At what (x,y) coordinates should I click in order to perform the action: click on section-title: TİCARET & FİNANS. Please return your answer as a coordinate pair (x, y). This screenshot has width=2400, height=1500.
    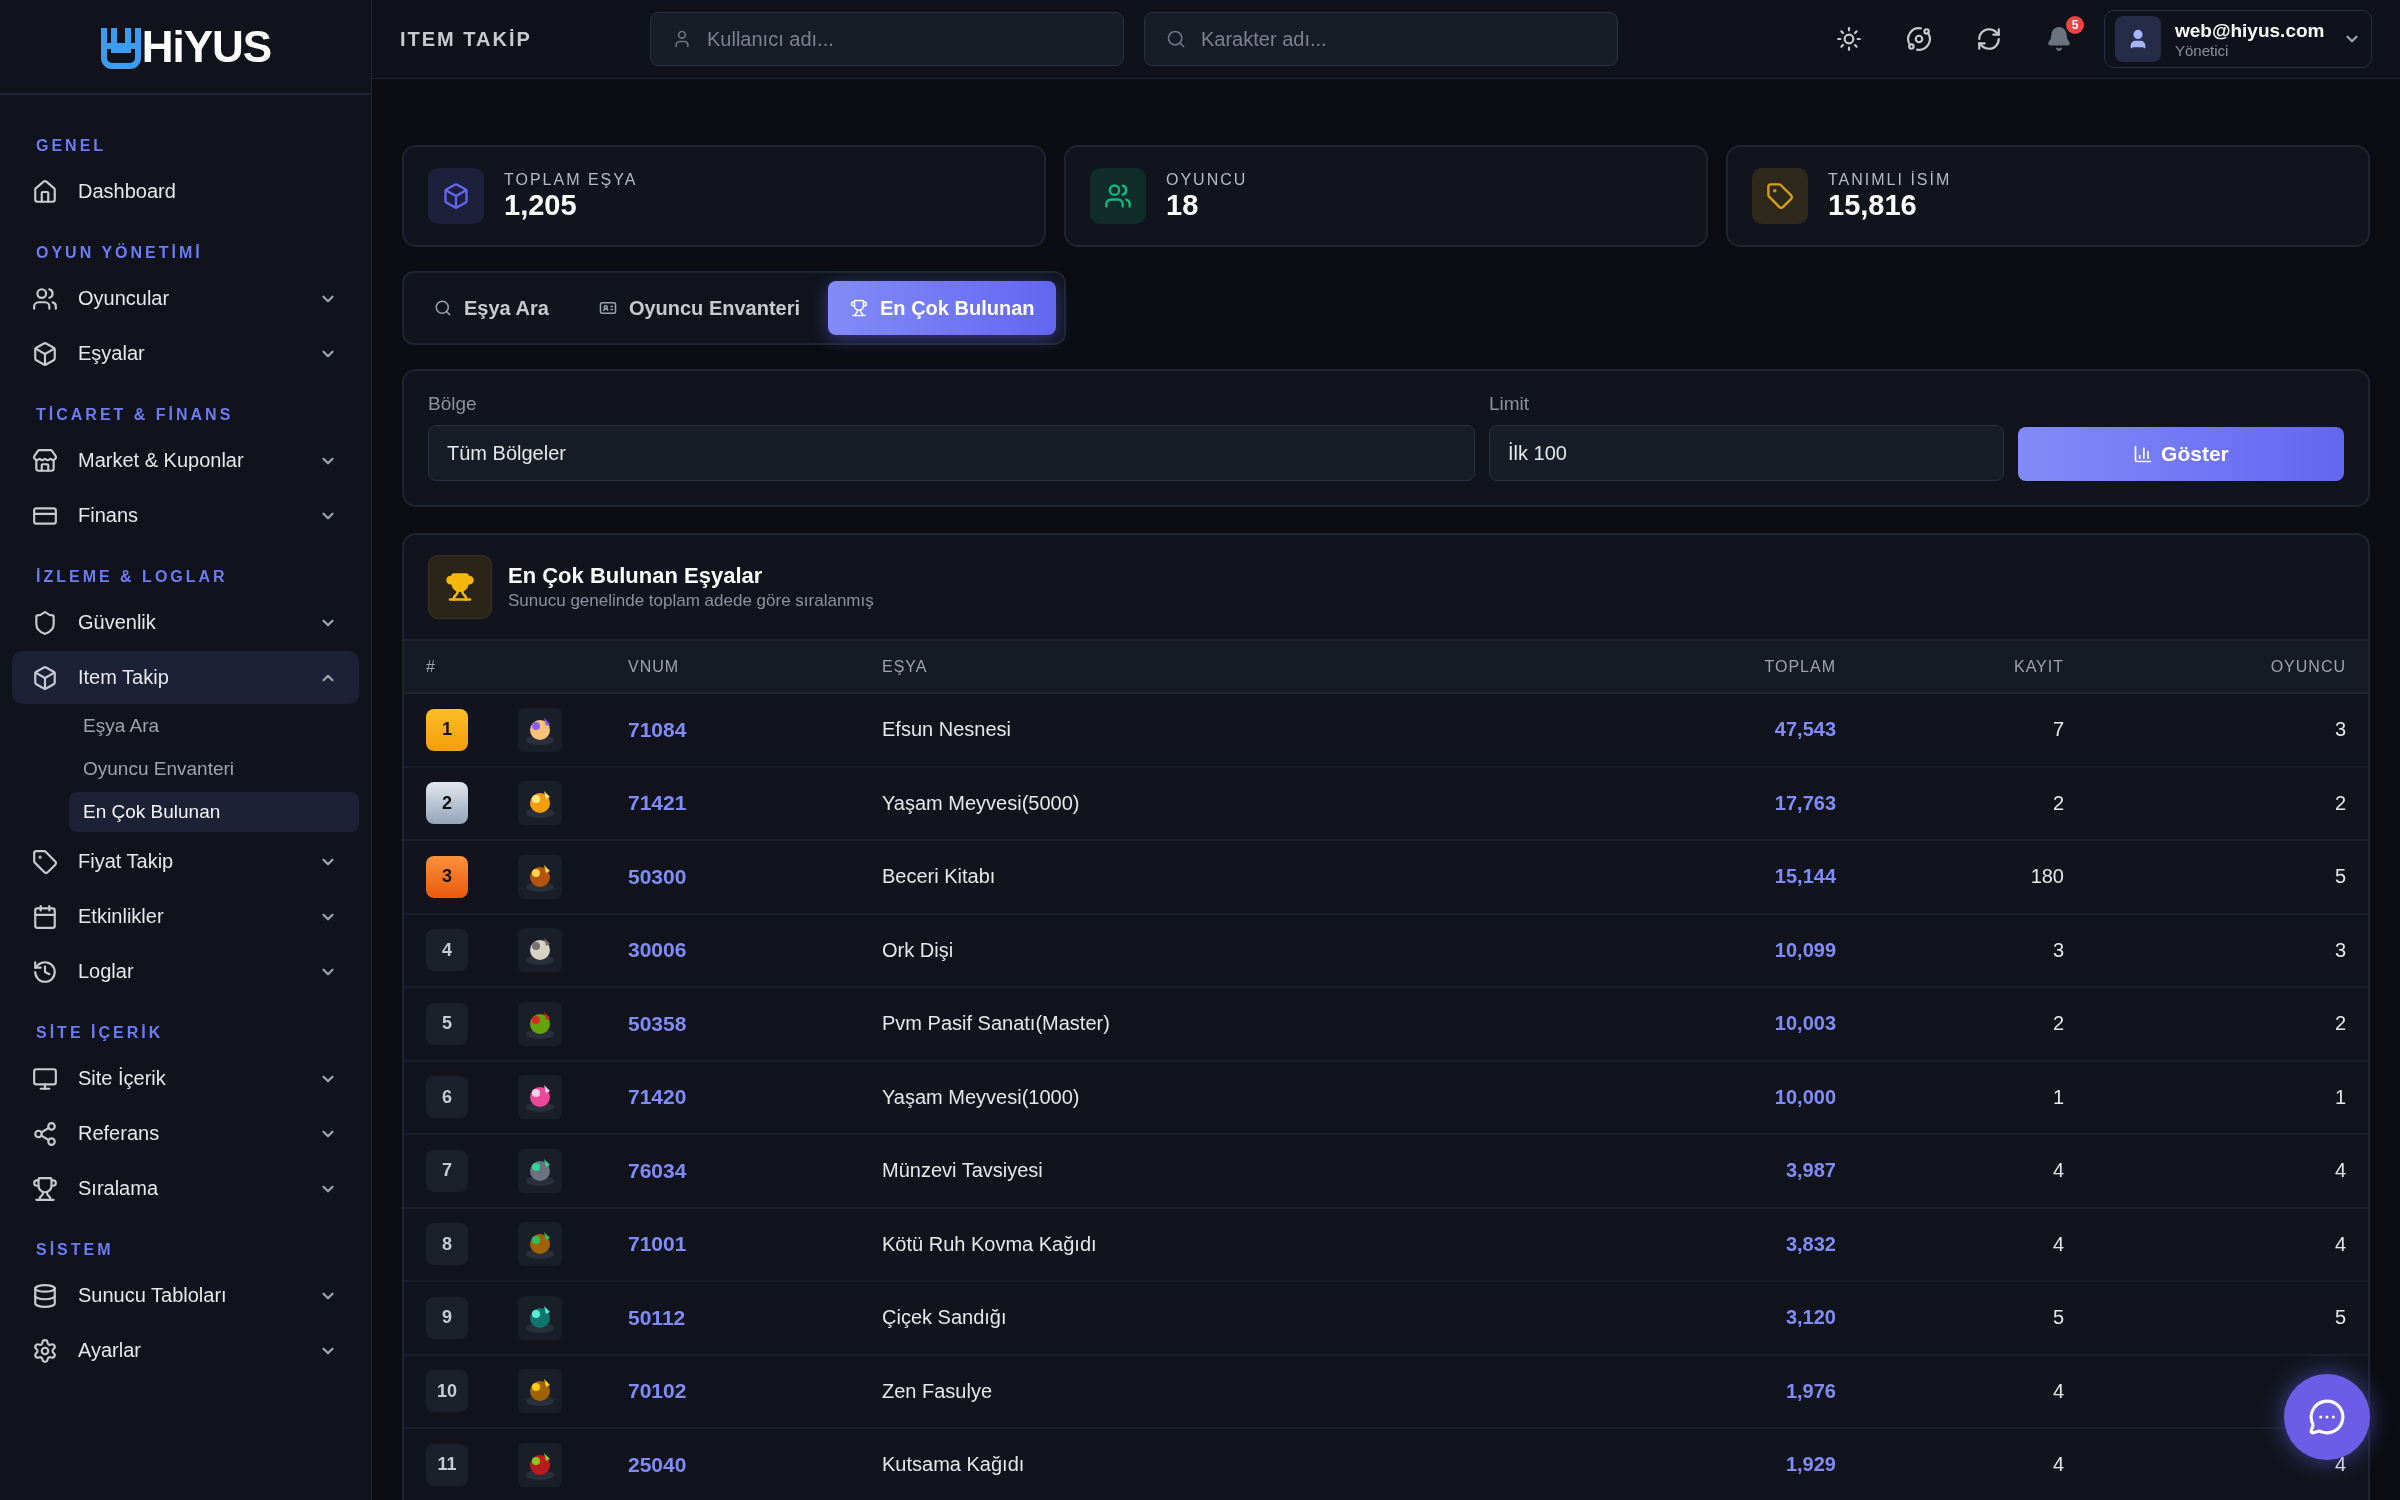
    Looking at the image, I should click on (135, 415).